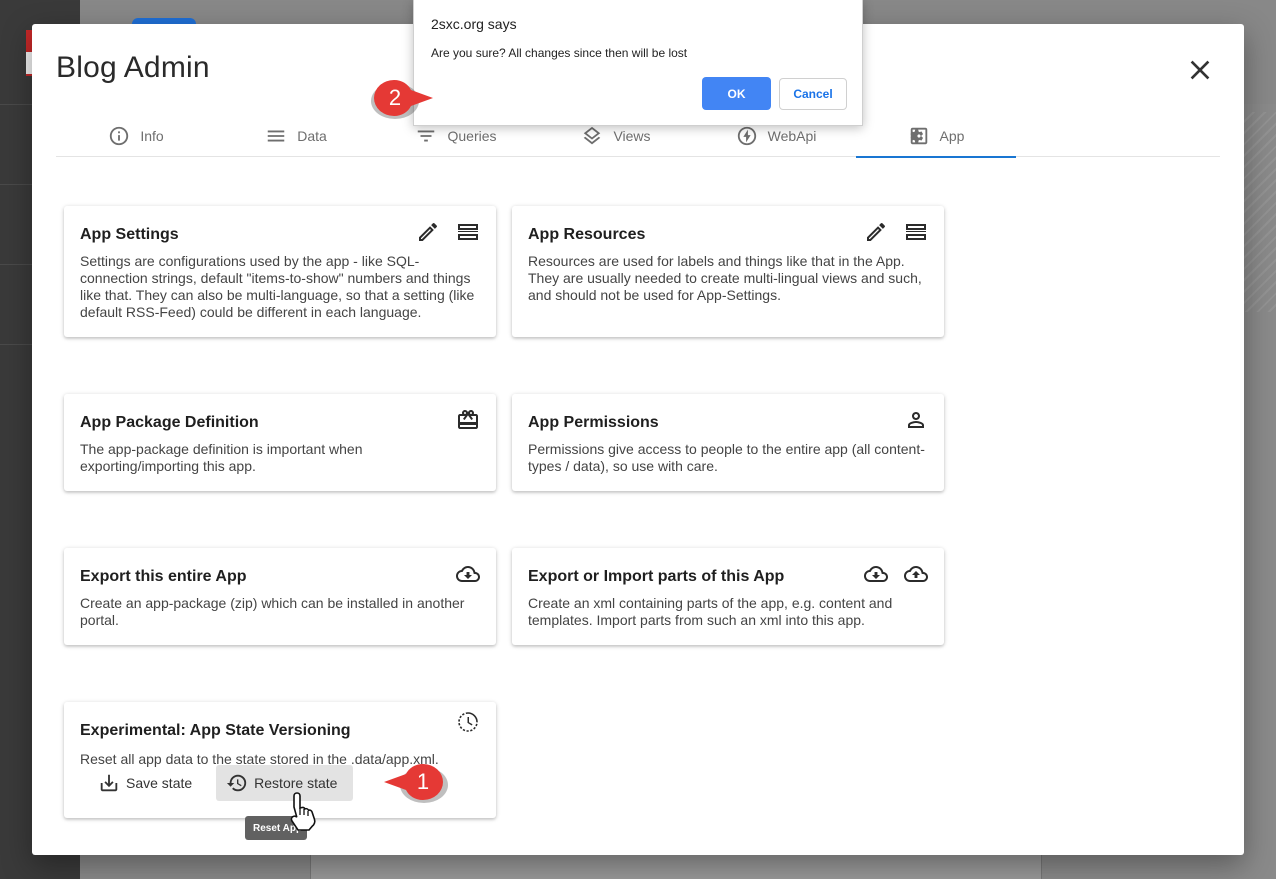  I want to click on history-button, so click(468, 722).